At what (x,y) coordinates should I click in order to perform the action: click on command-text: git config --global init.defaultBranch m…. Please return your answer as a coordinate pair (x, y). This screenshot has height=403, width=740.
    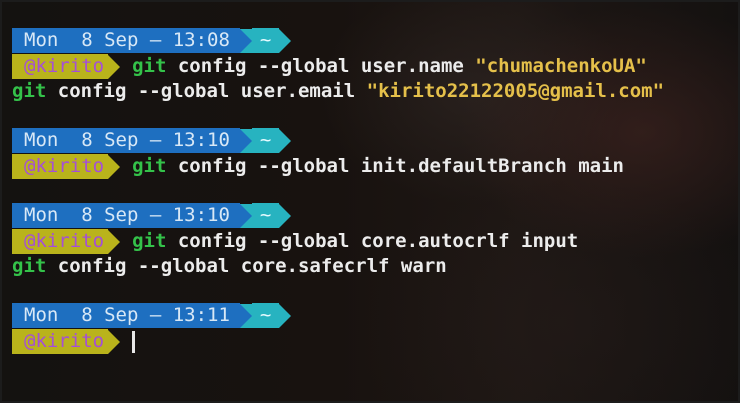
    Looking at the image, I should click on (372, 166).